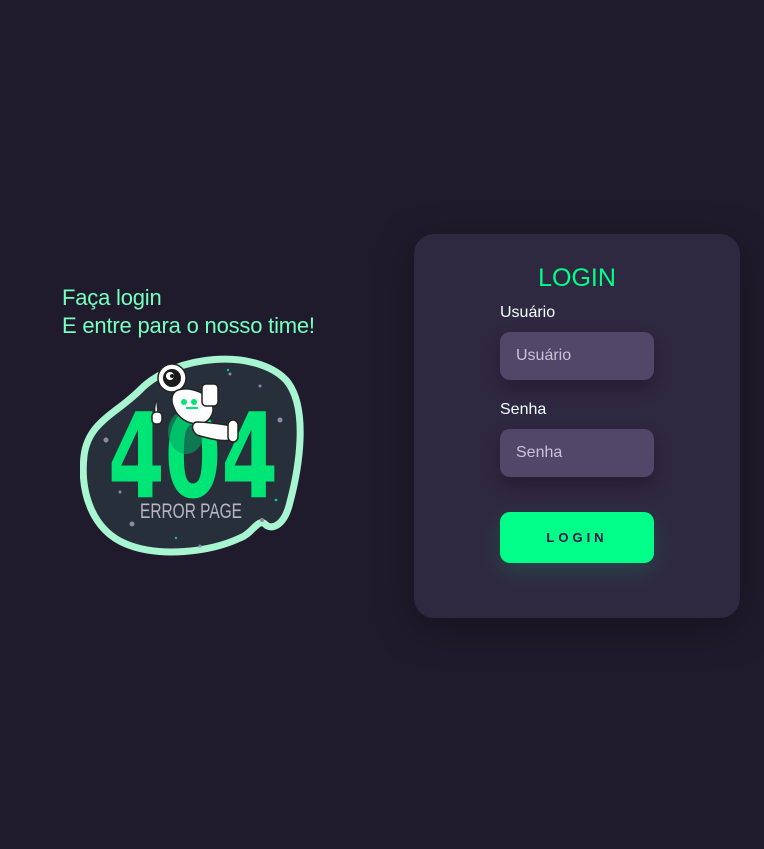 The image size is (764, 849). Describe the element at coordinates (192, 455) in the screenshot. I see `error-404-illustration: 404 ERROR PAGE` at that location.